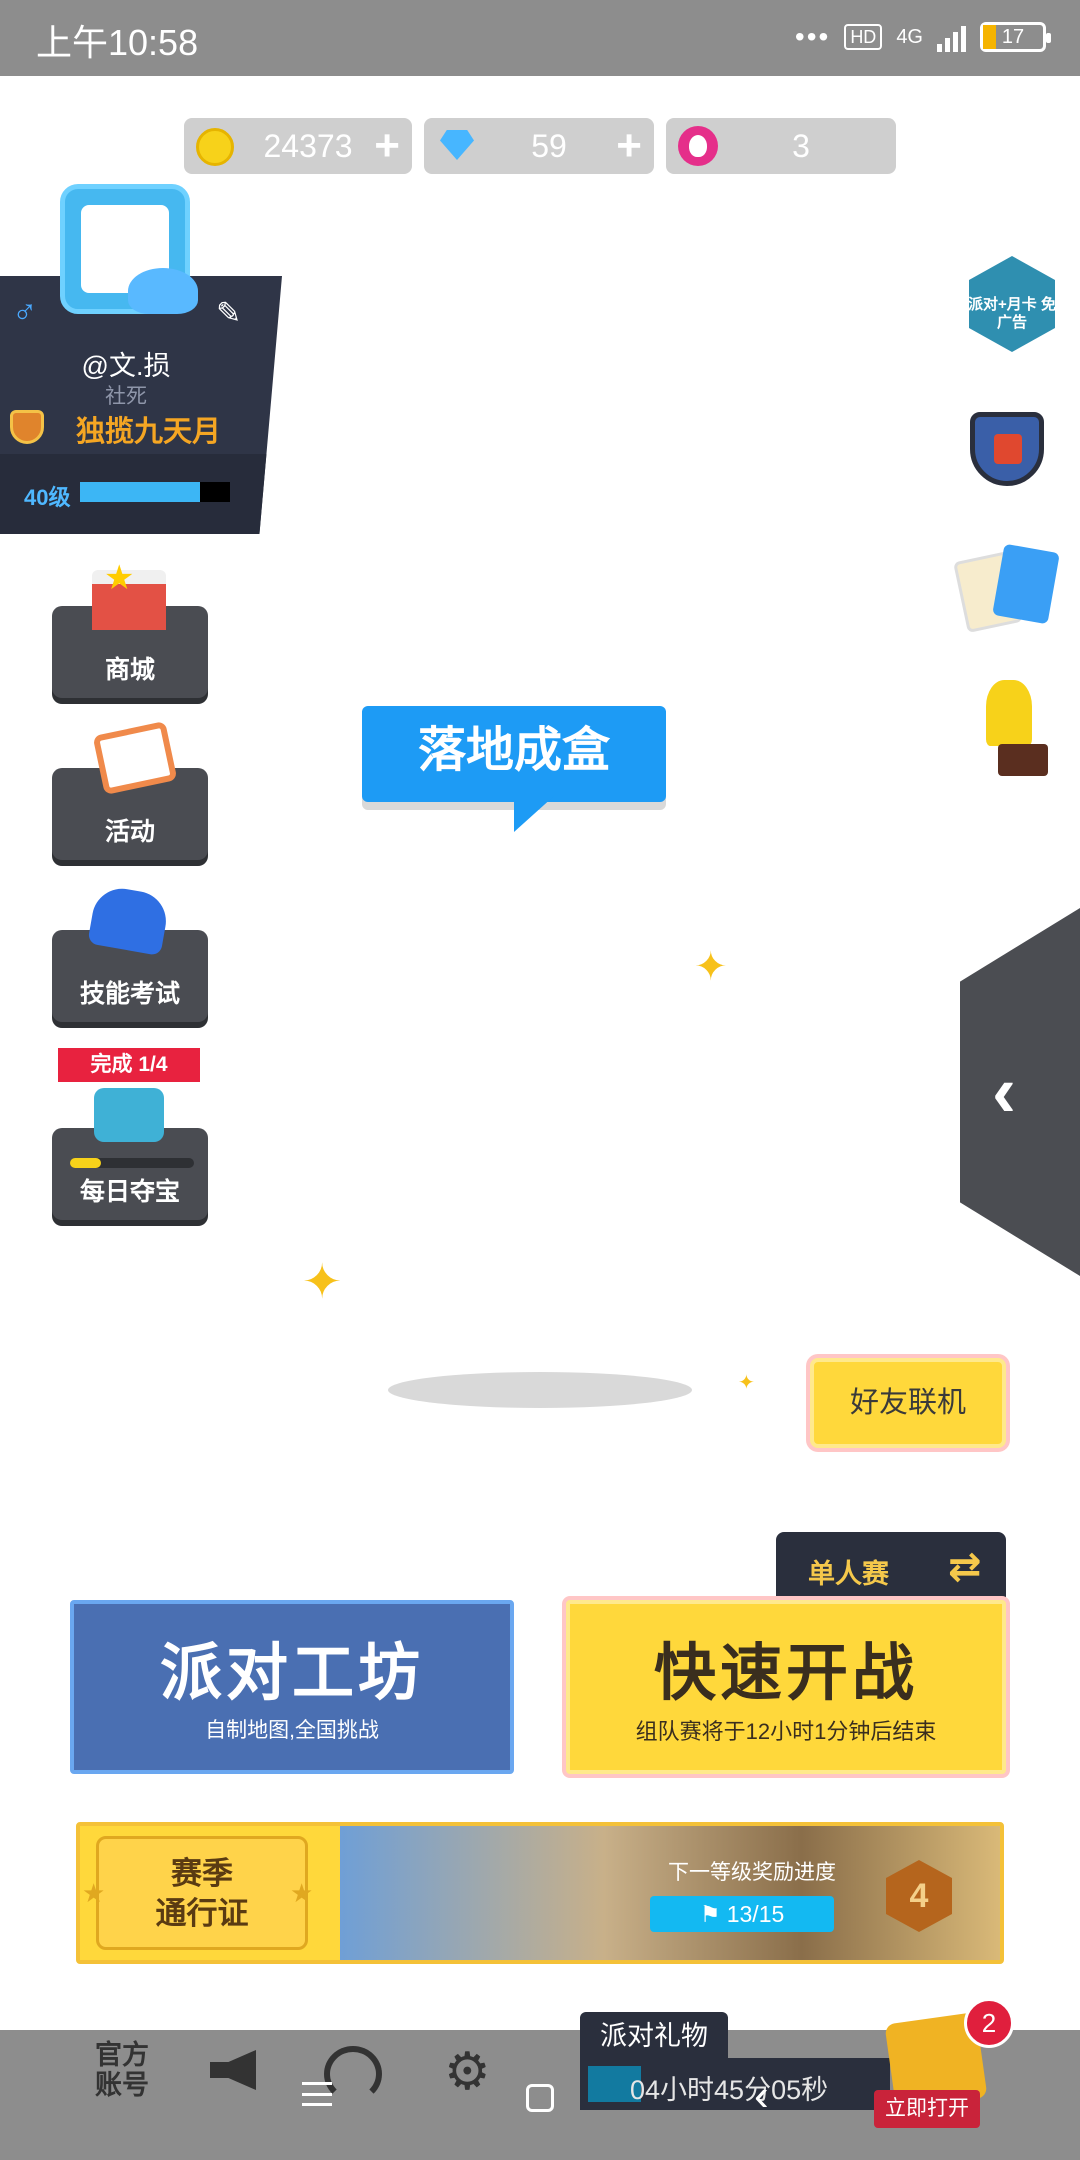 The width and height of the screenshot is (1080, 2160). Describe the element at coordinates (801, 146) in the screenshot. I see `lotus-amount: 3` at that location.